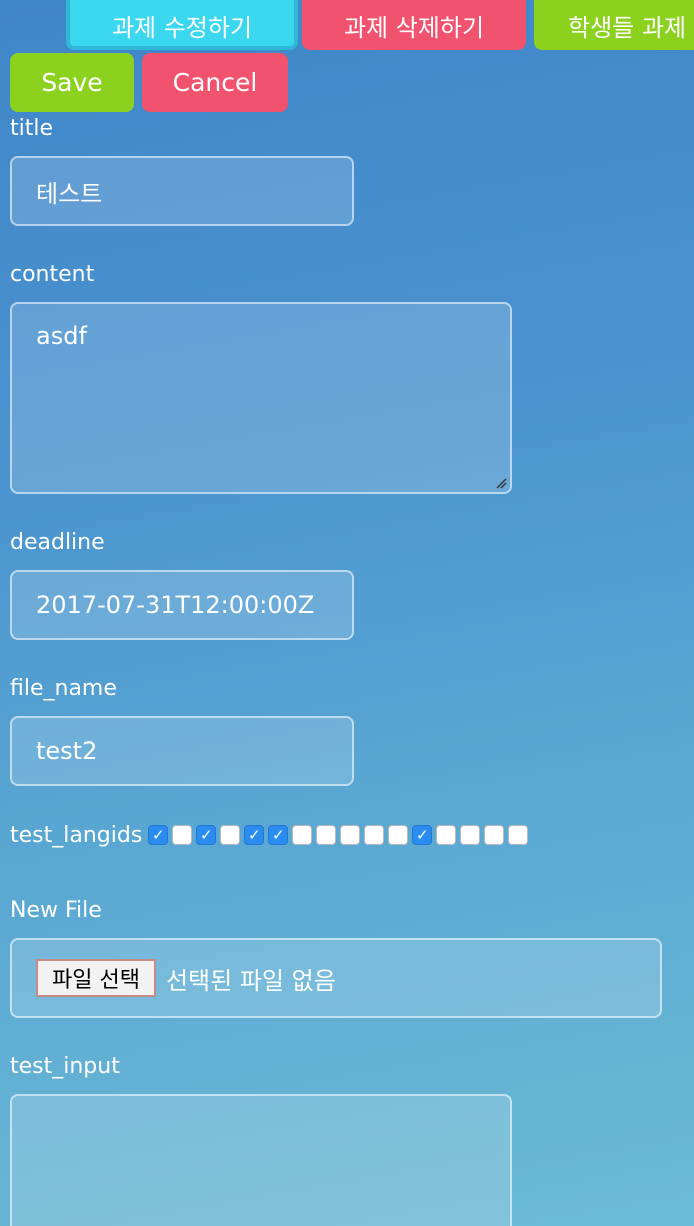 This screenshot has height=1226, width=694. Describe the element at coordinates (52, 274) in the screenshot. I see `content-label: content` at that location.